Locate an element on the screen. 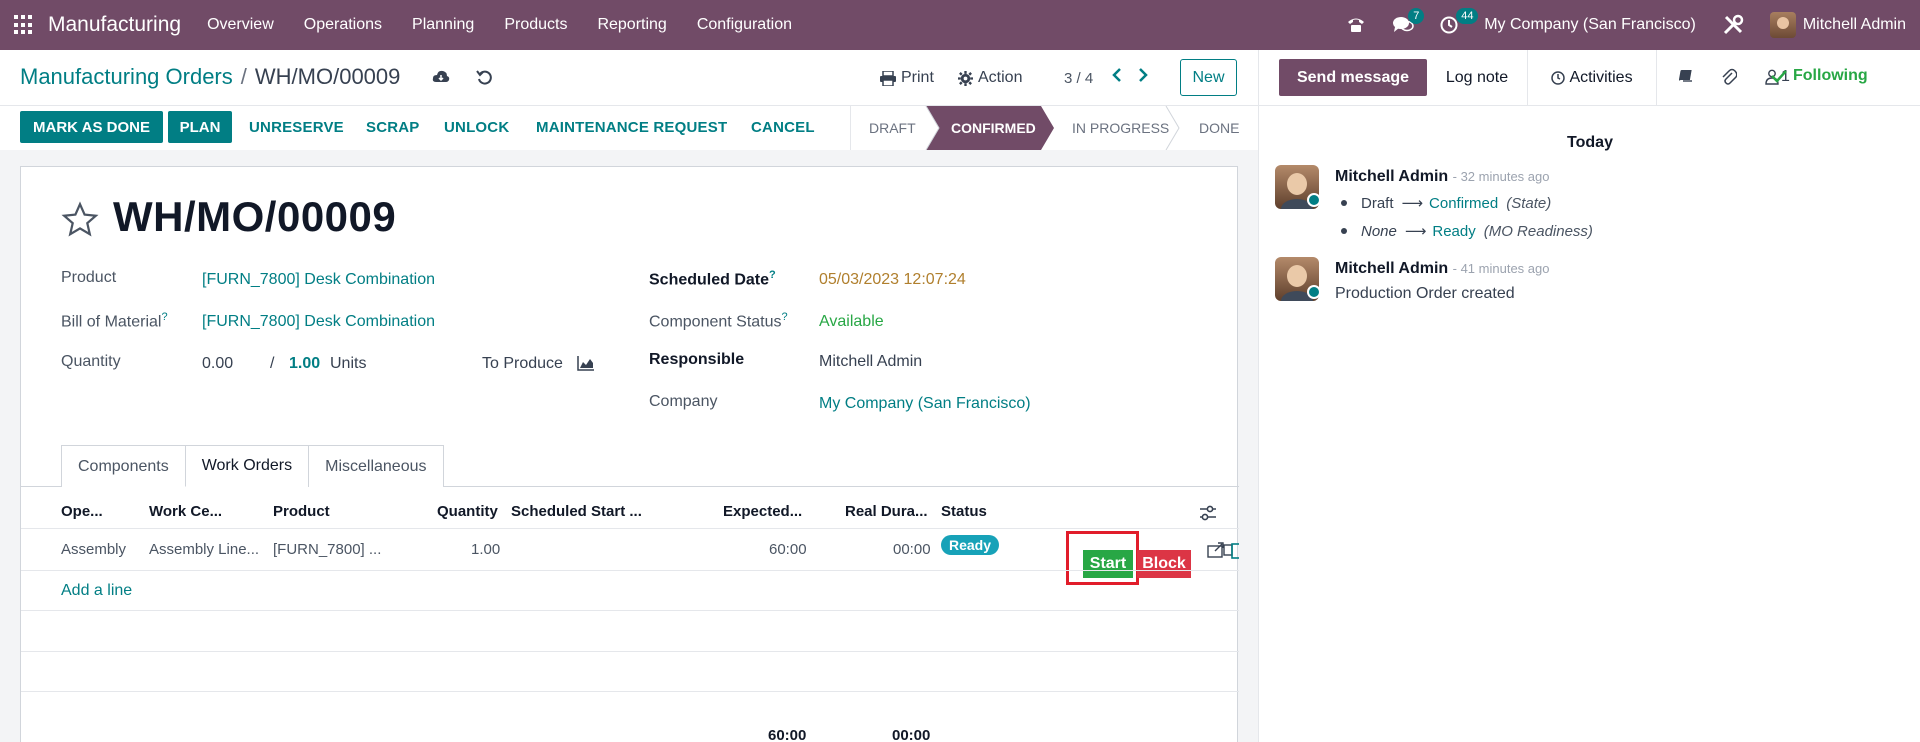 The image size is (1920, 742). gear-icon is located at coordinates (965, 78).